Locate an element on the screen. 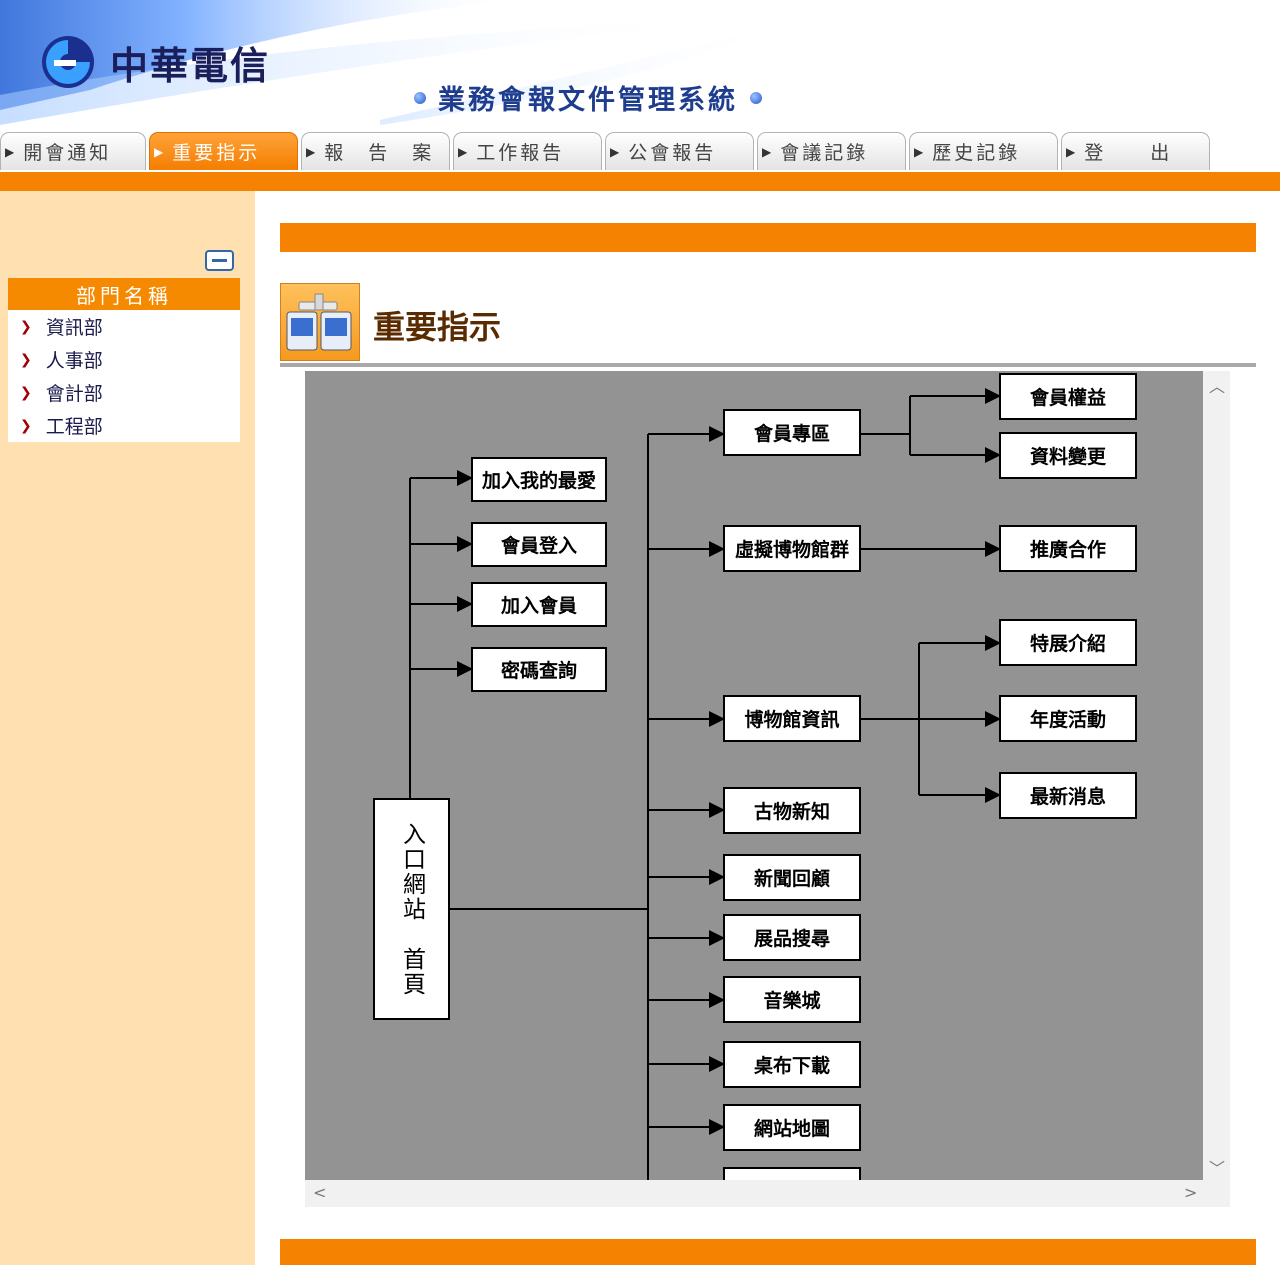 The width and height of the screenshot is (1280, 1265). brand-logo: 中華電信 is located at coordinates (155, 62).